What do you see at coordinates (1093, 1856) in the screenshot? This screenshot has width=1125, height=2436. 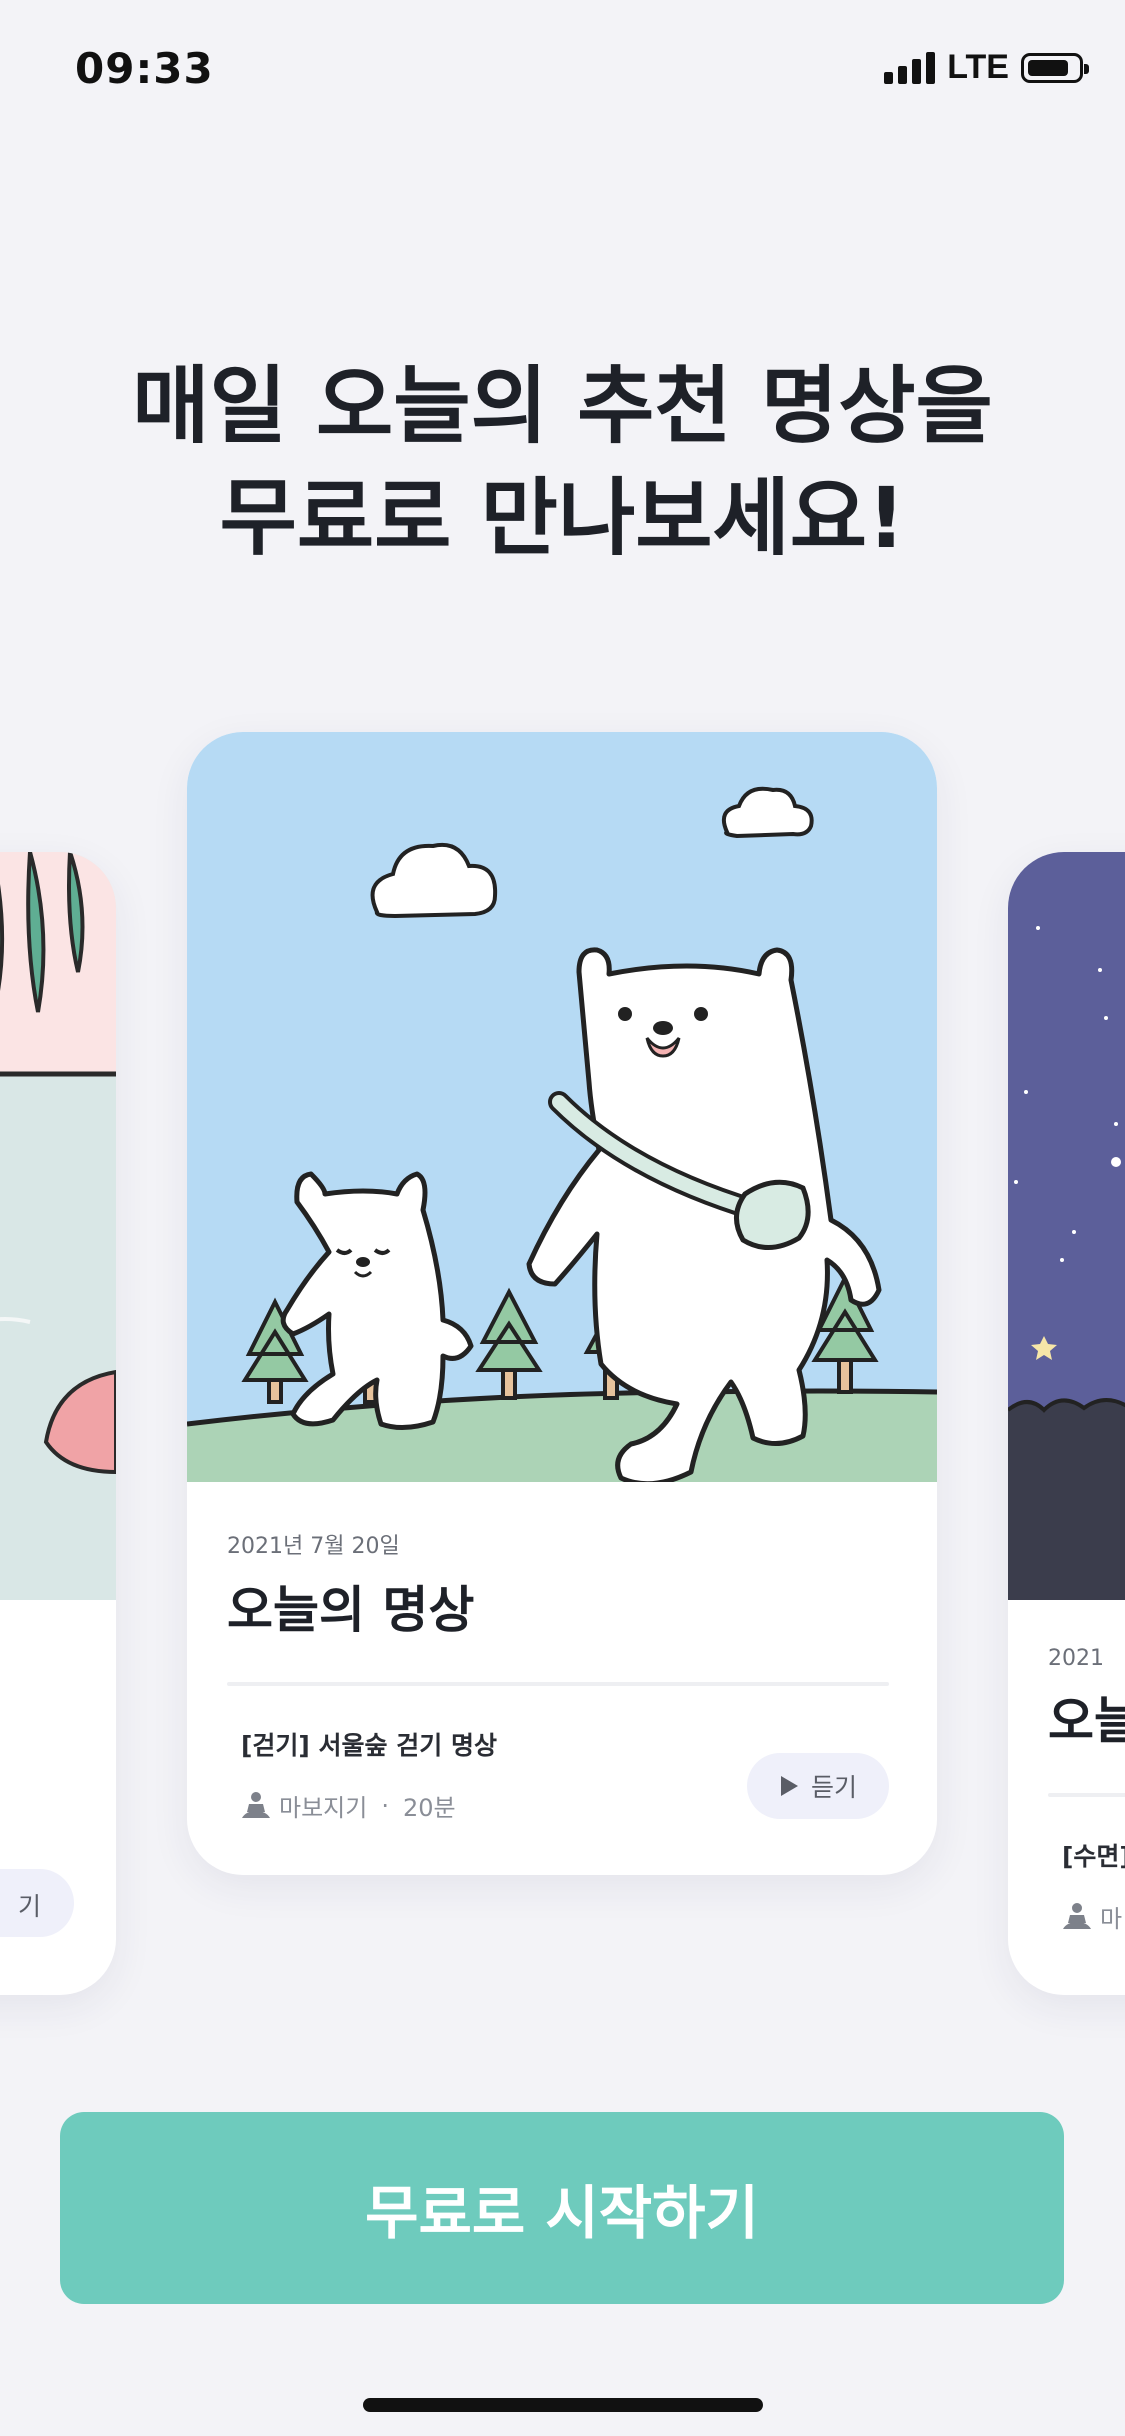 I see `track-title-next: [수면]` at bounding box center [1093, 1856].